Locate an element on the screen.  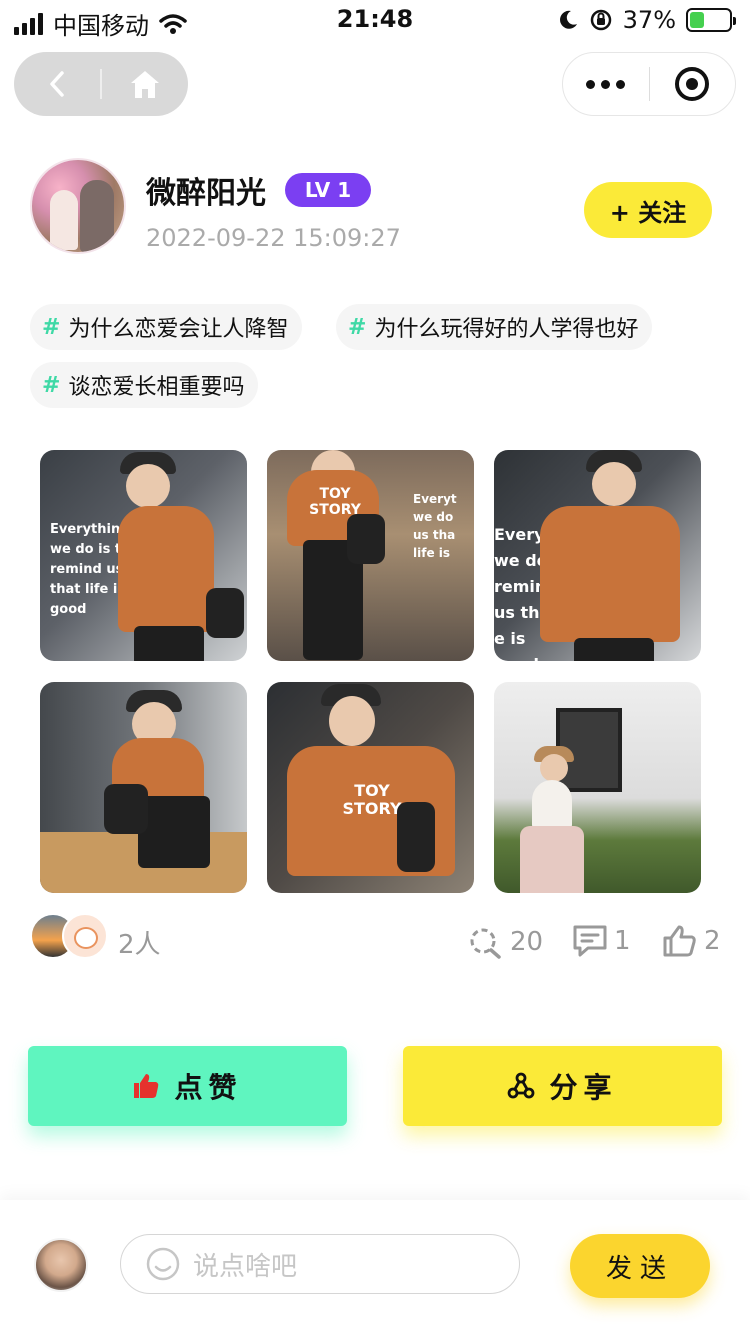
nav-capsule-left is located at coordinates (101, 84).